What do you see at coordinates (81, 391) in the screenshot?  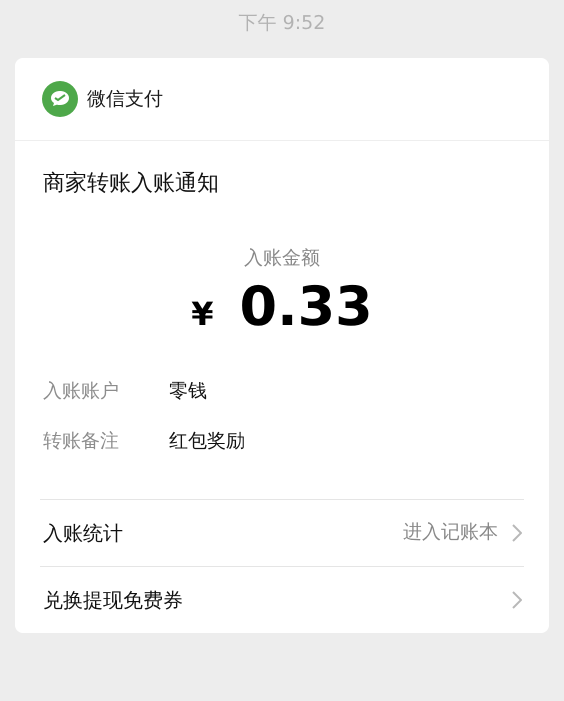 I see `detail-label: 入账账户` at bounding box center [81, 391].